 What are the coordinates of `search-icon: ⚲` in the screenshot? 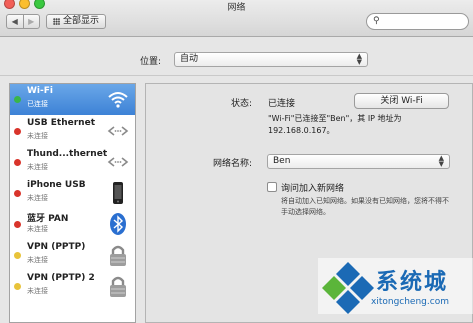 It's located at (376, 21).